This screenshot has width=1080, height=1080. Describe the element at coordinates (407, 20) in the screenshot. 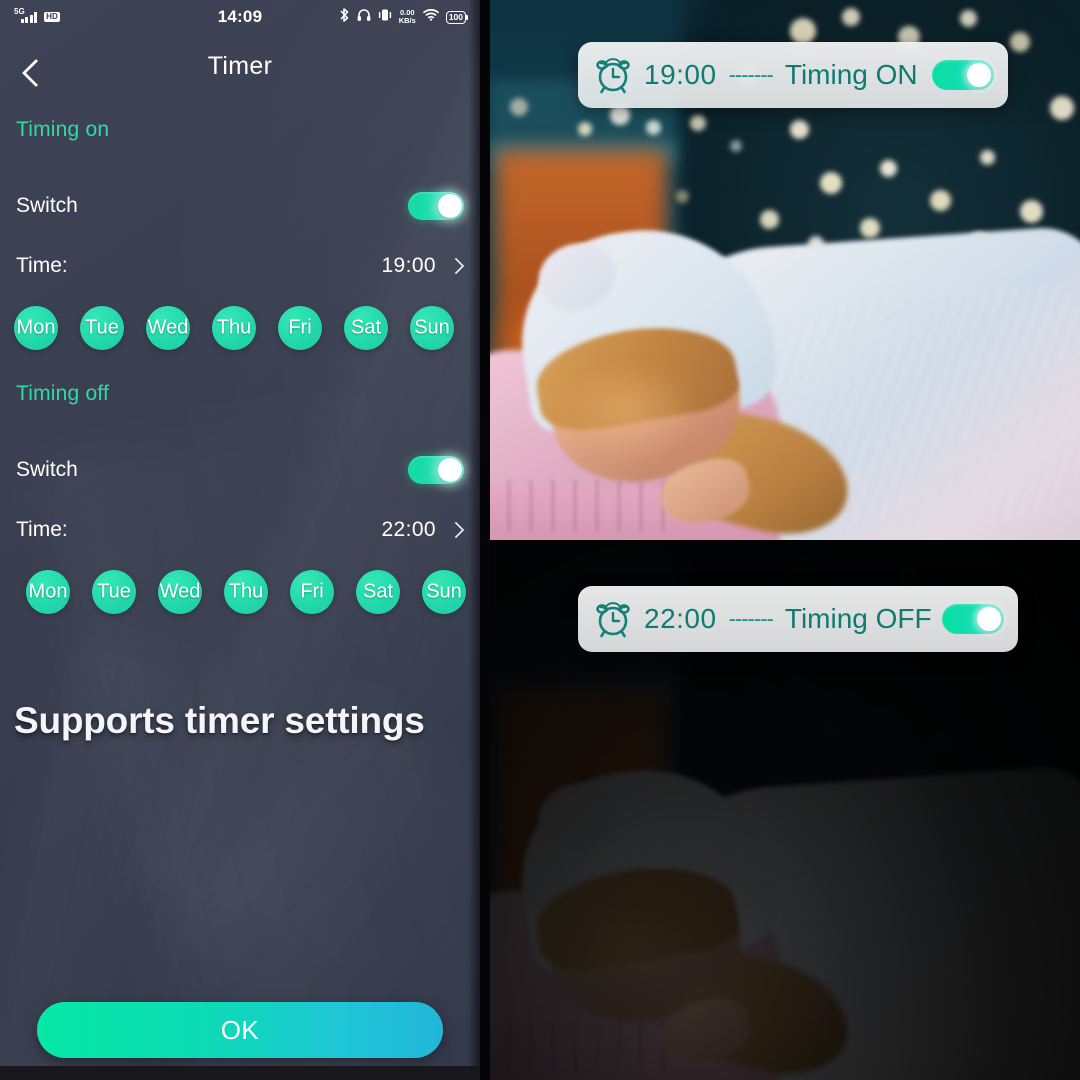

I see `data-rate-unit: KB/s` at that location.